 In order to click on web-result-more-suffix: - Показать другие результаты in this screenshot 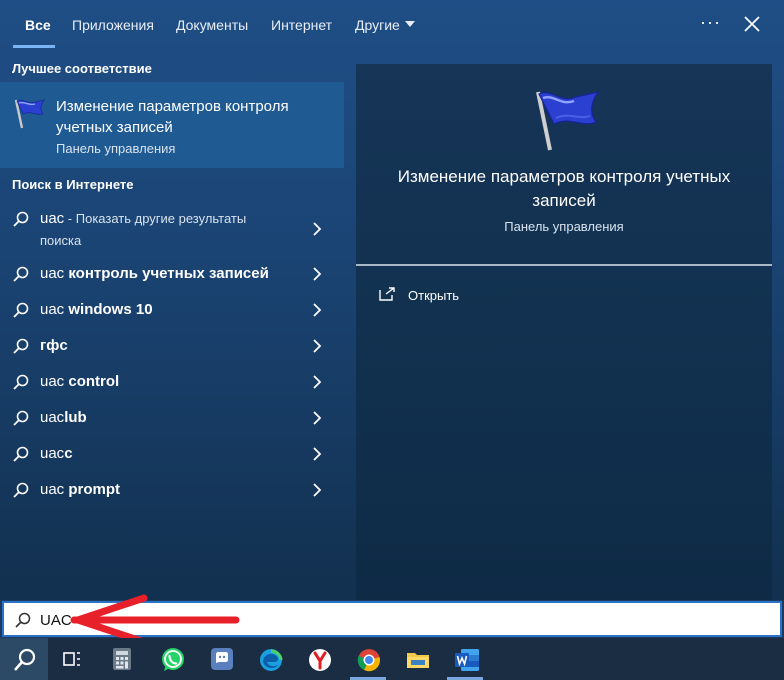, I will do `click(155, 218)`.